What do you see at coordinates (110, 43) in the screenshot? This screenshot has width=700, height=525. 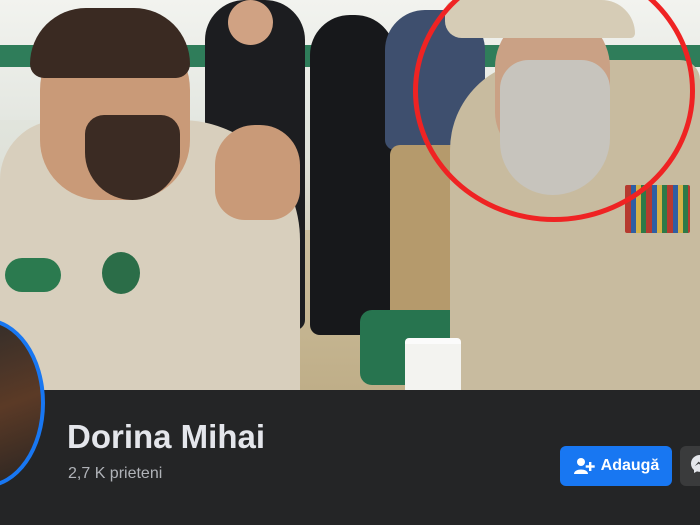 I see `left-man-hair` at bounding box center [110, 43].